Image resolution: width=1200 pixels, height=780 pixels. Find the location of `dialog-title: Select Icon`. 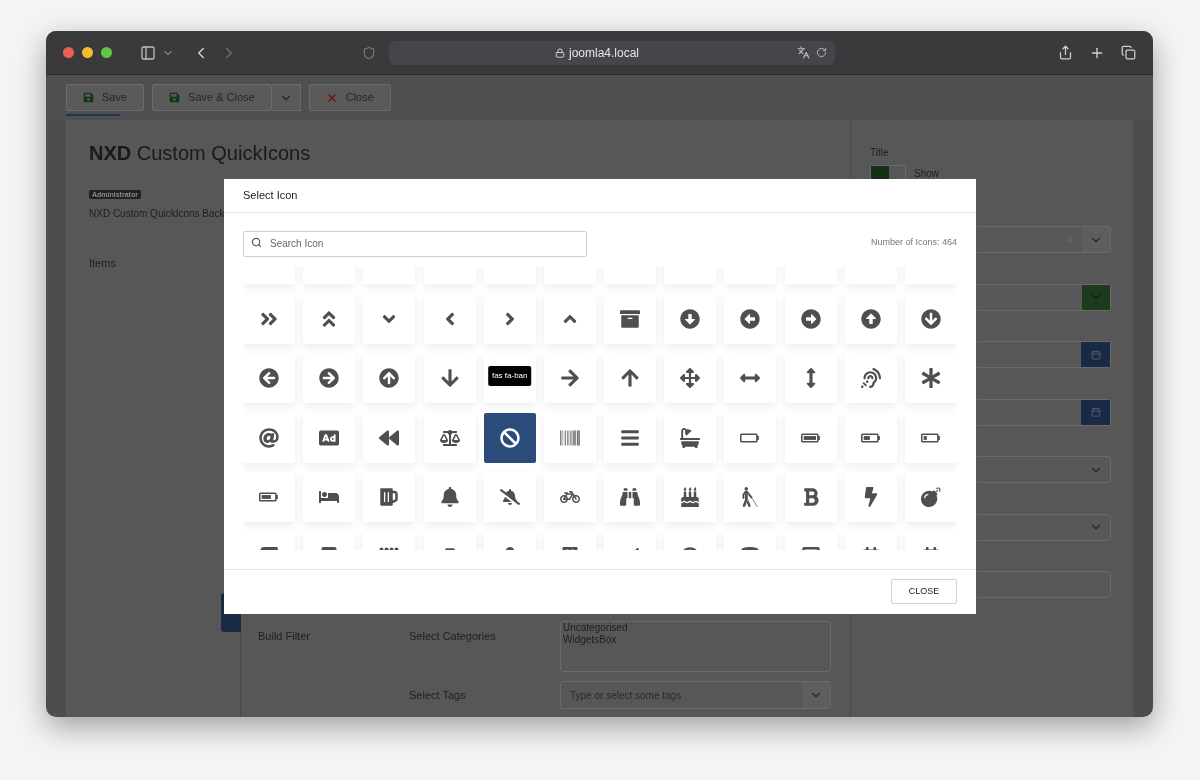

dialog-title: Select Icon is located at coordinates (270, 196).